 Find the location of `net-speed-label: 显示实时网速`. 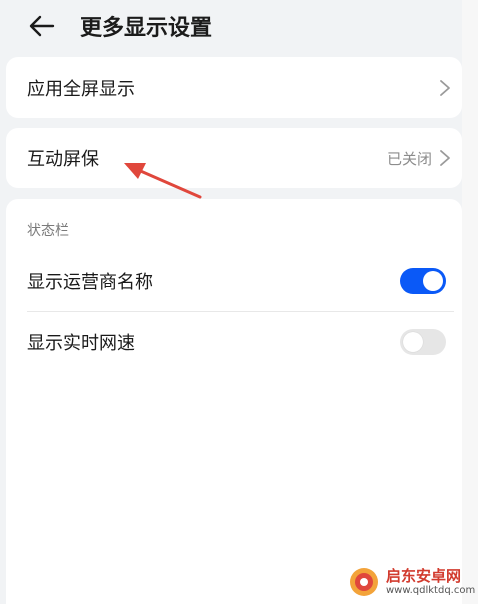

net-speed-label: 显示实时网速 is located at coordinates (81, 343).